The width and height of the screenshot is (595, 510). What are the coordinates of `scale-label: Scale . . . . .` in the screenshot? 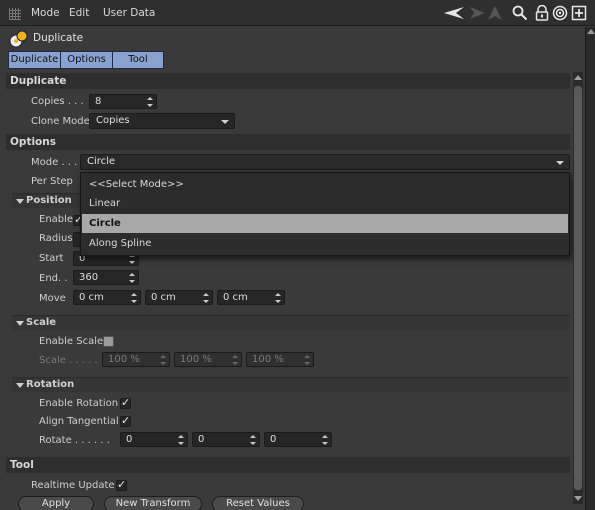 It's located at (68, 360).